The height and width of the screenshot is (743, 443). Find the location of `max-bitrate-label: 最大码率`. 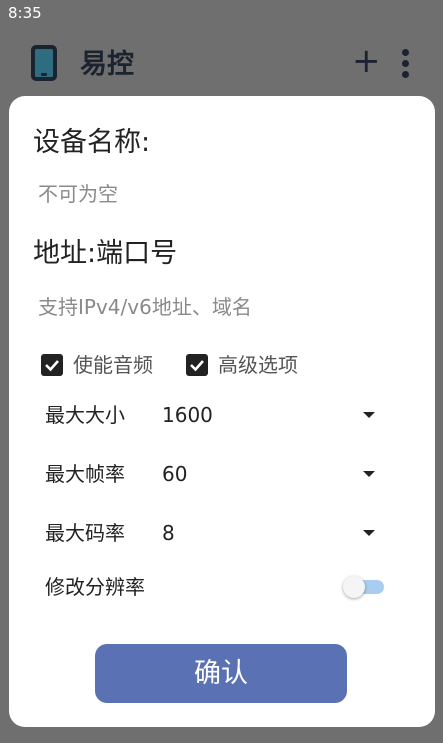

max-bitrate-label: 最大码率 is located at coordinates (85, 533).